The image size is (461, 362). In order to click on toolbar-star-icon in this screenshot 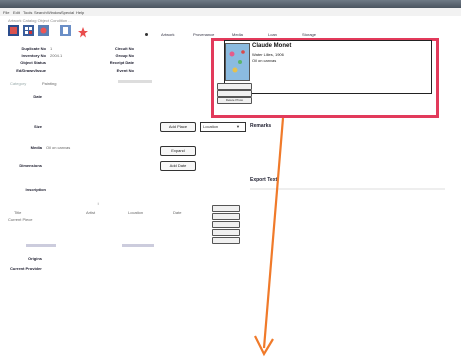, I will do `click(83, 31)`.